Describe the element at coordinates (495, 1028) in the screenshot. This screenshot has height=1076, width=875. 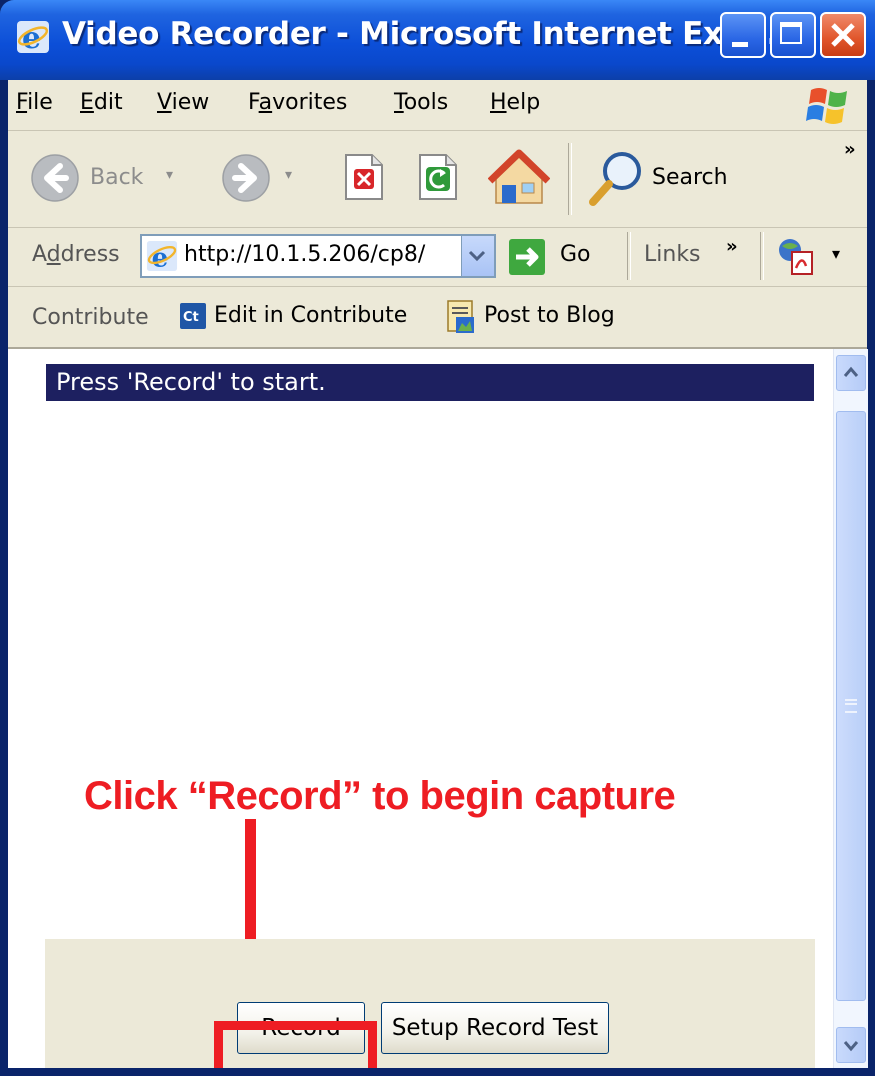
I see `setup-record-test-button: Setup Record Test` at that location.